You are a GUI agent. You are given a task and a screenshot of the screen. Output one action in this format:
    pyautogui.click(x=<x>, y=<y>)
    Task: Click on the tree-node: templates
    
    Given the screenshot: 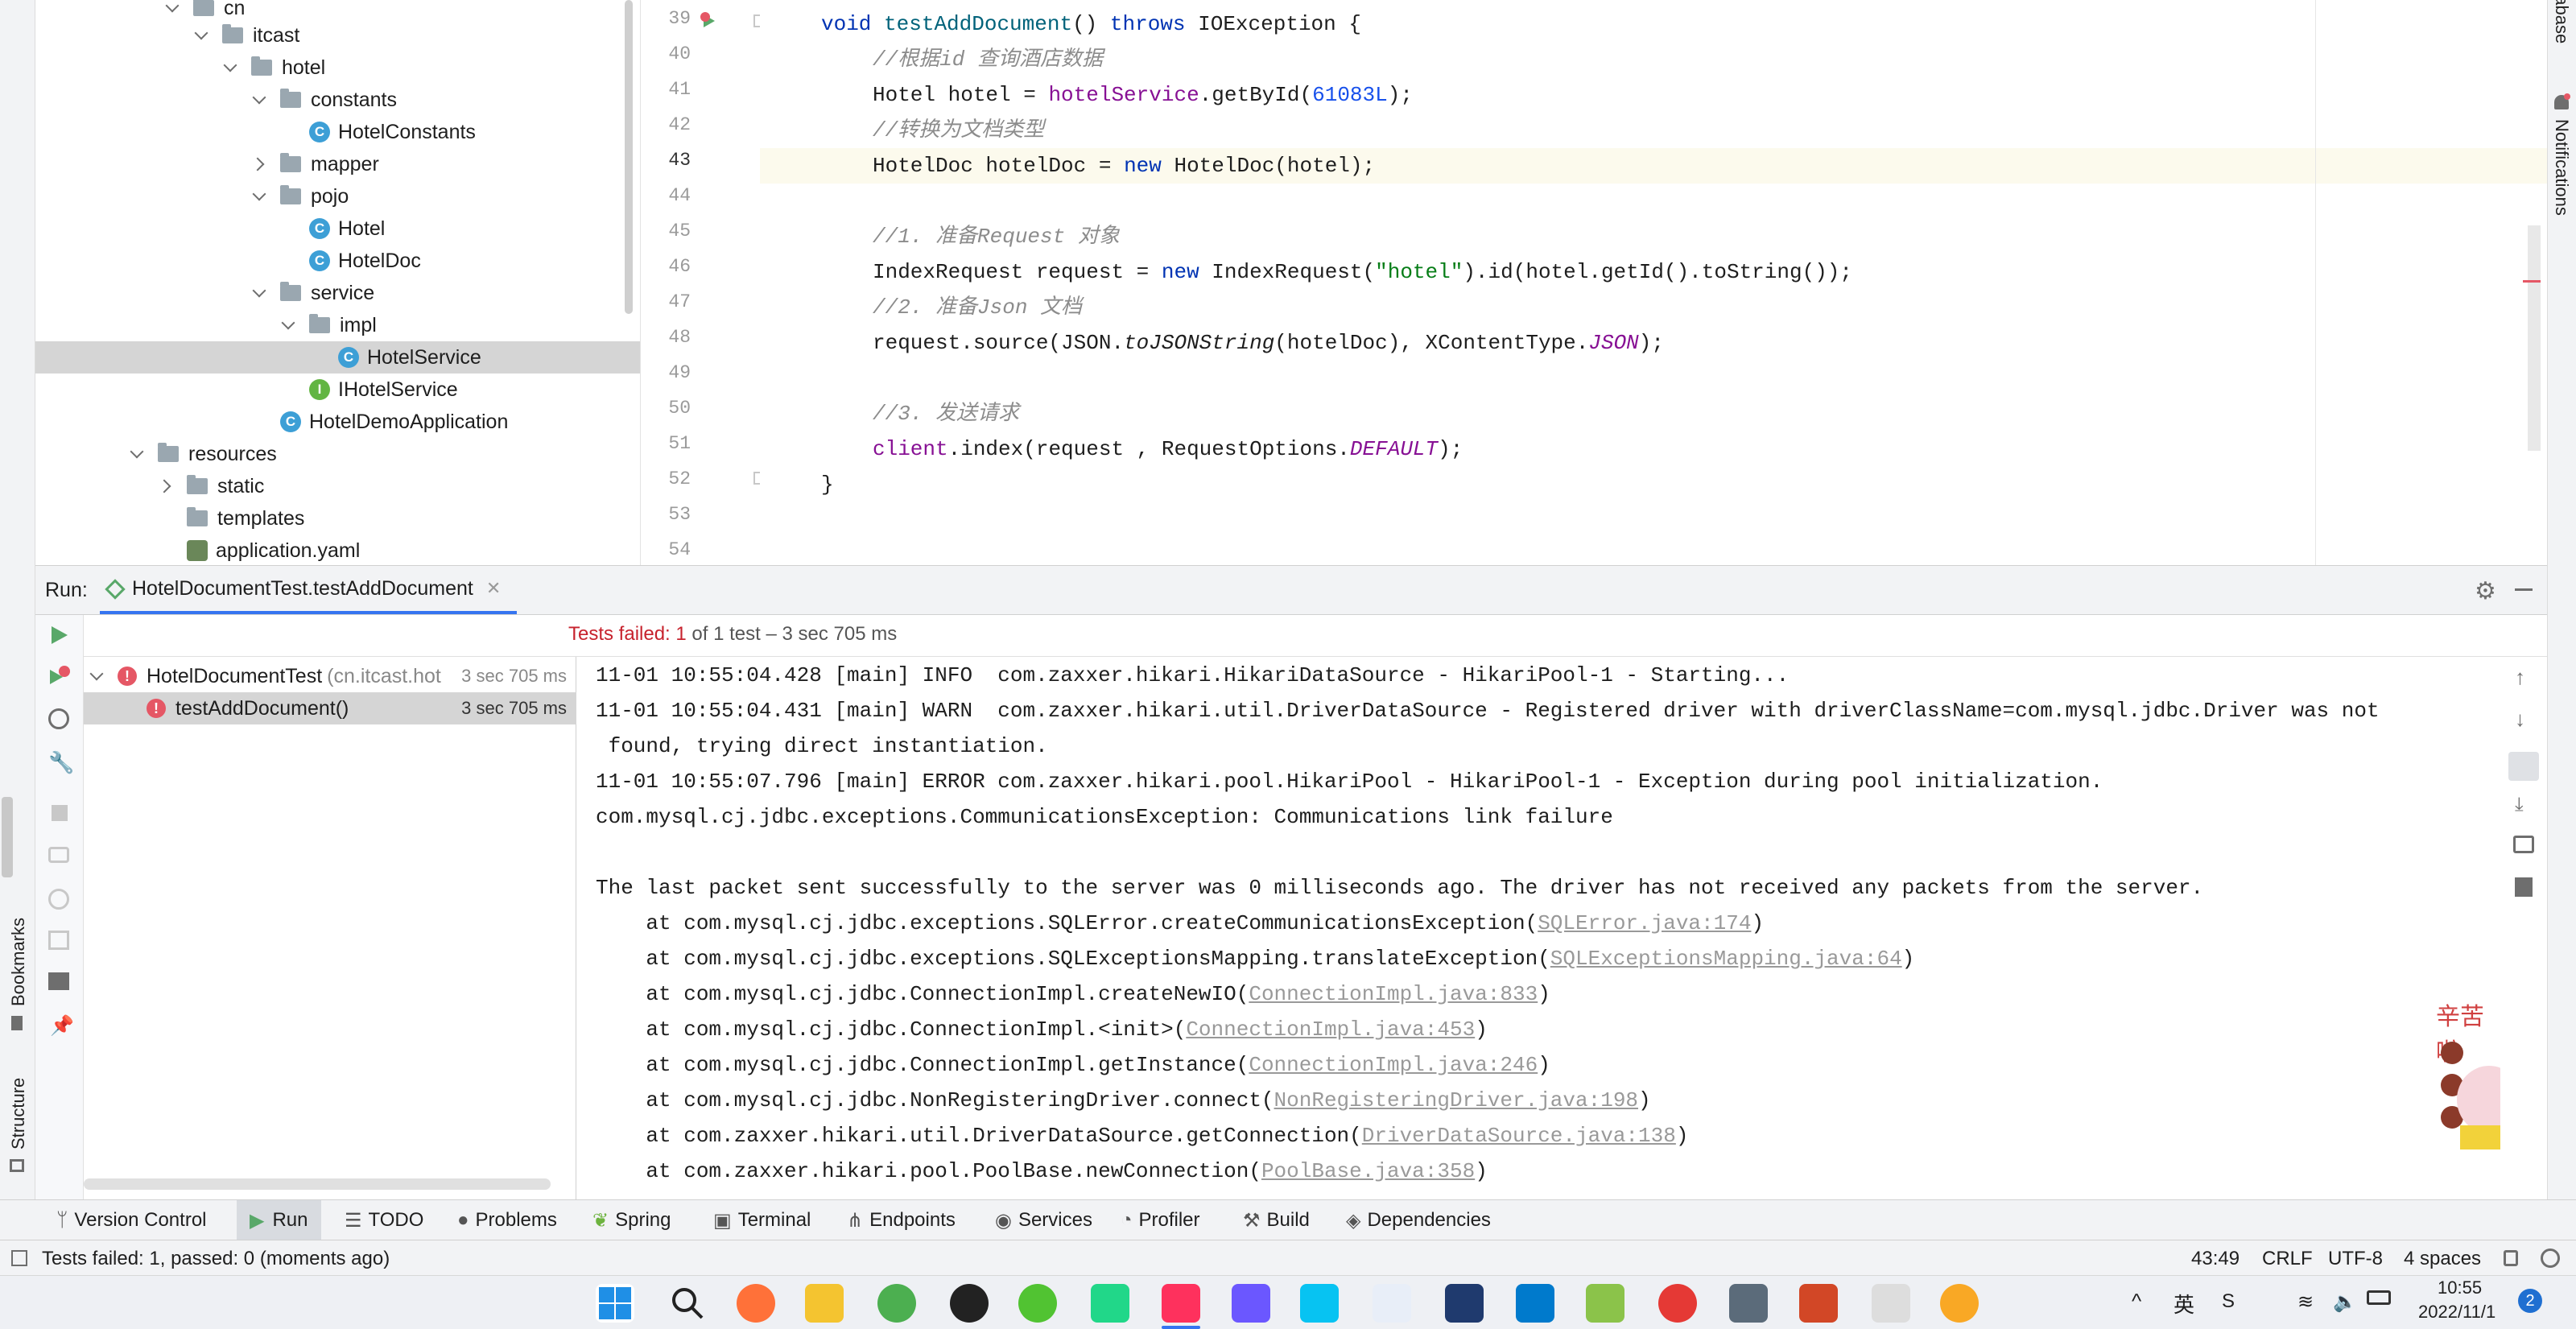 What is the action you would take?
    pyautogui.click(x=245, y=518)
    